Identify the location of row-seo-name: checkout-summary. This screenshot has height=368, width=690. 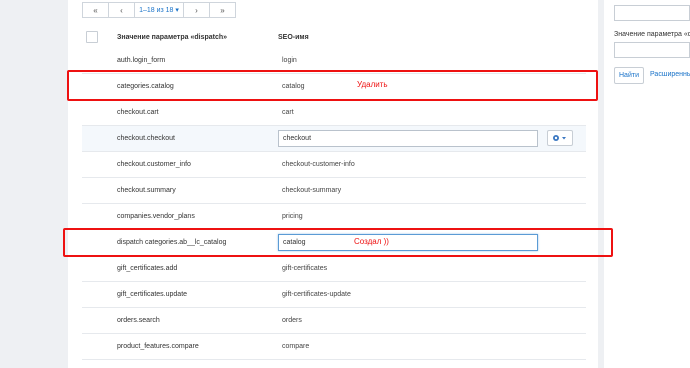
(312, 190).